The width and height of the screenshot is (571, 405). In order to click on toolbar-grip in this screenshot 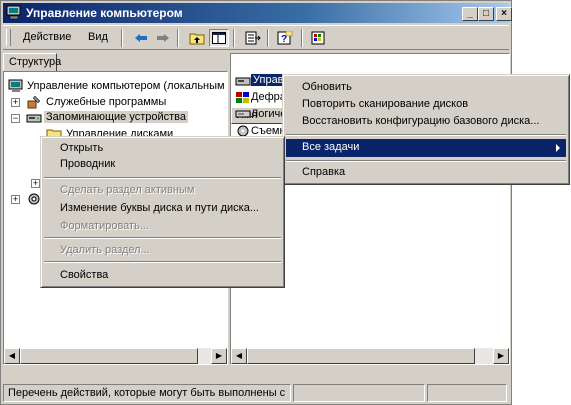, I will do `click(8, 37)`.